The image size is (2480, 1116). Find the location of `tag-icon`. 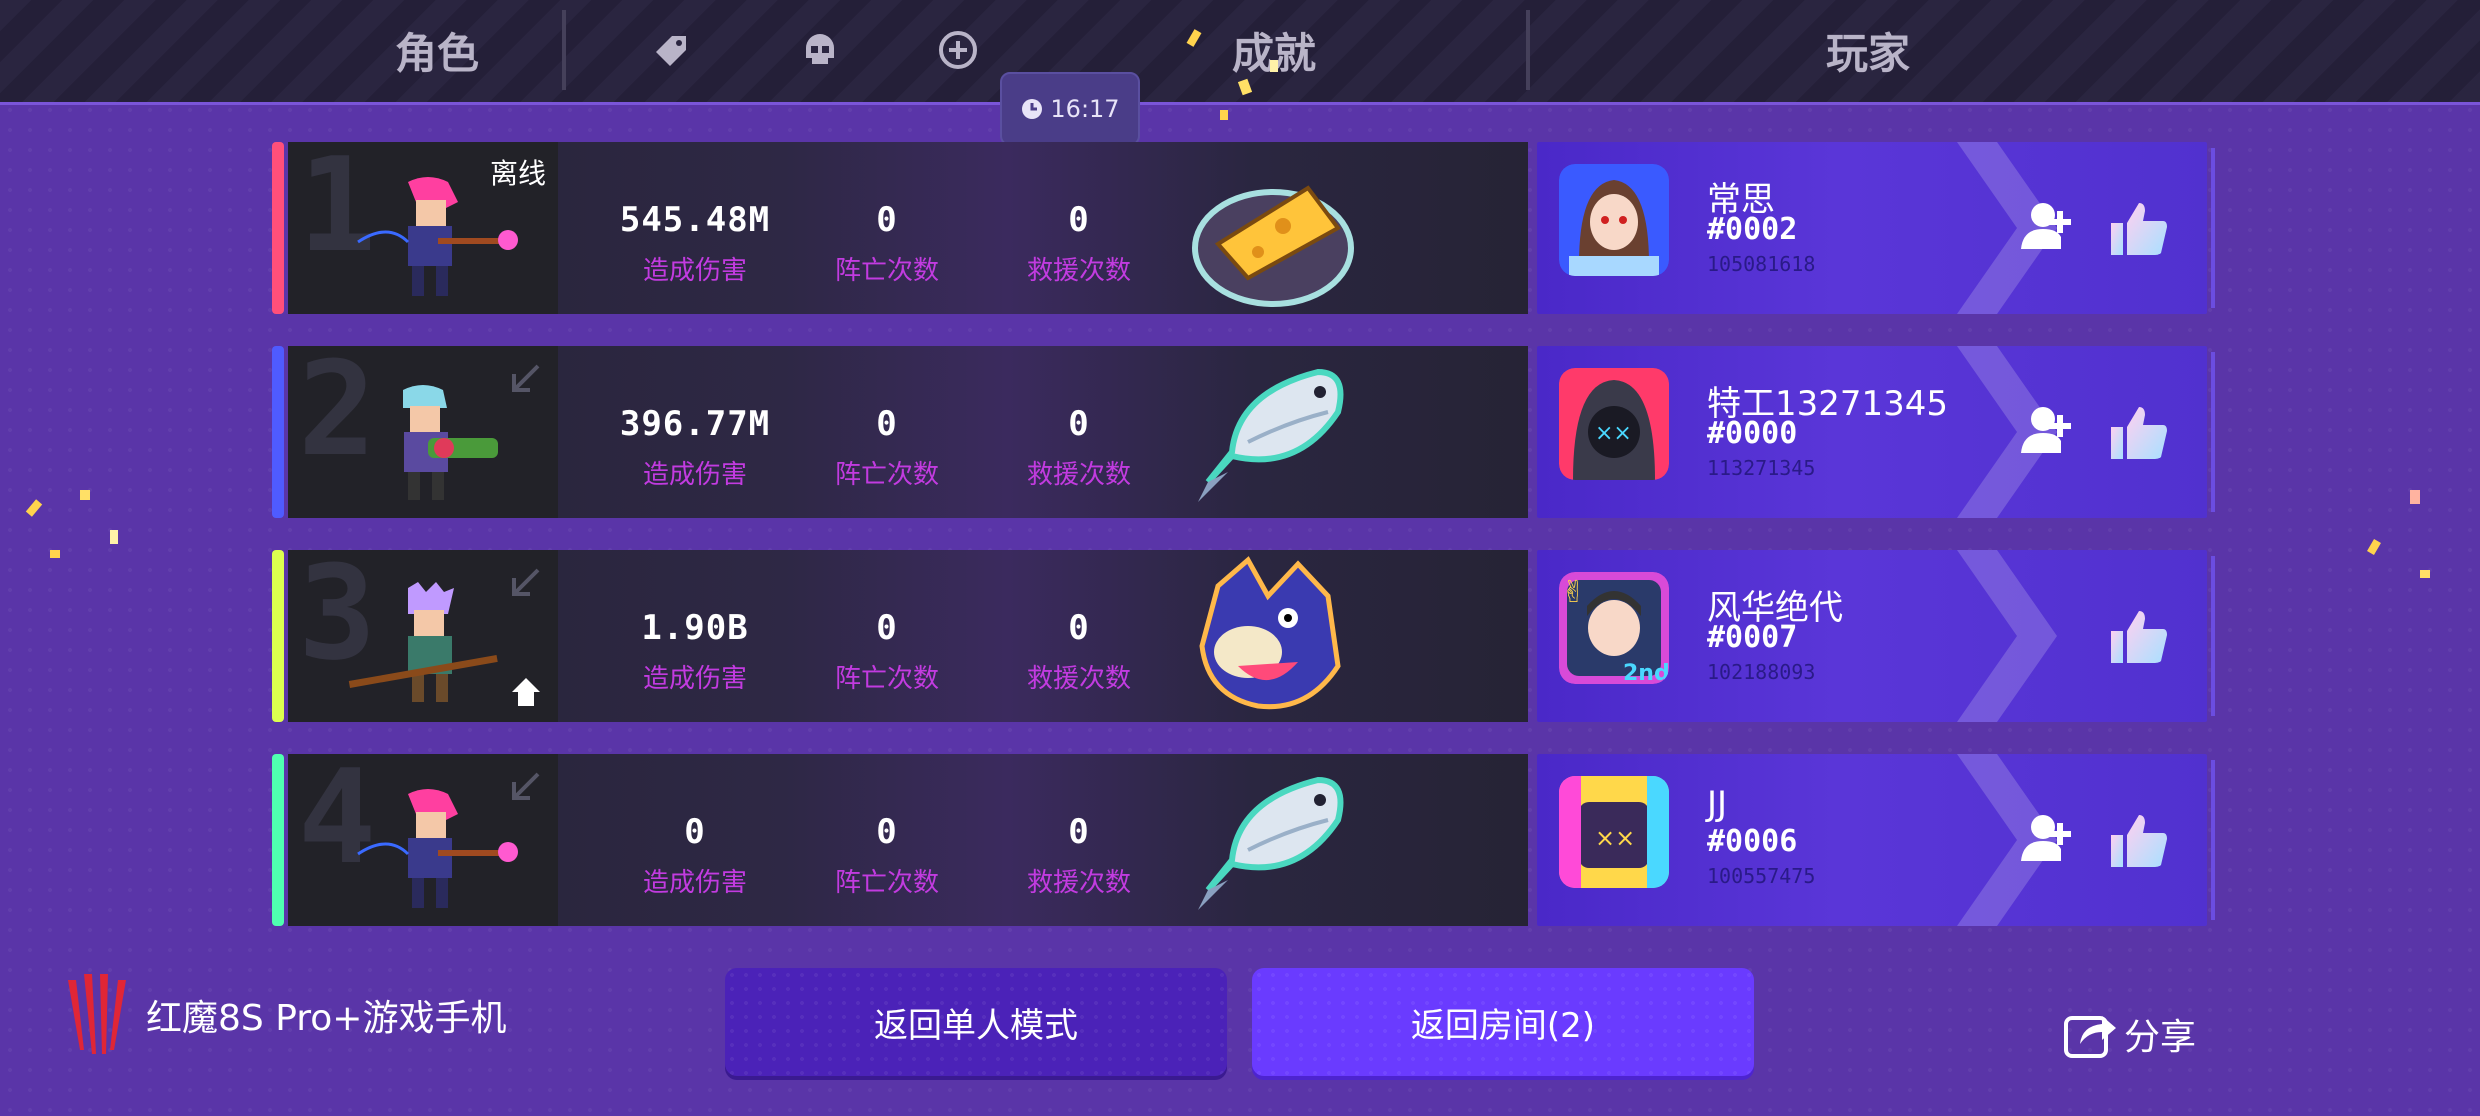

tag-icon is located at coordinates (672, 50).